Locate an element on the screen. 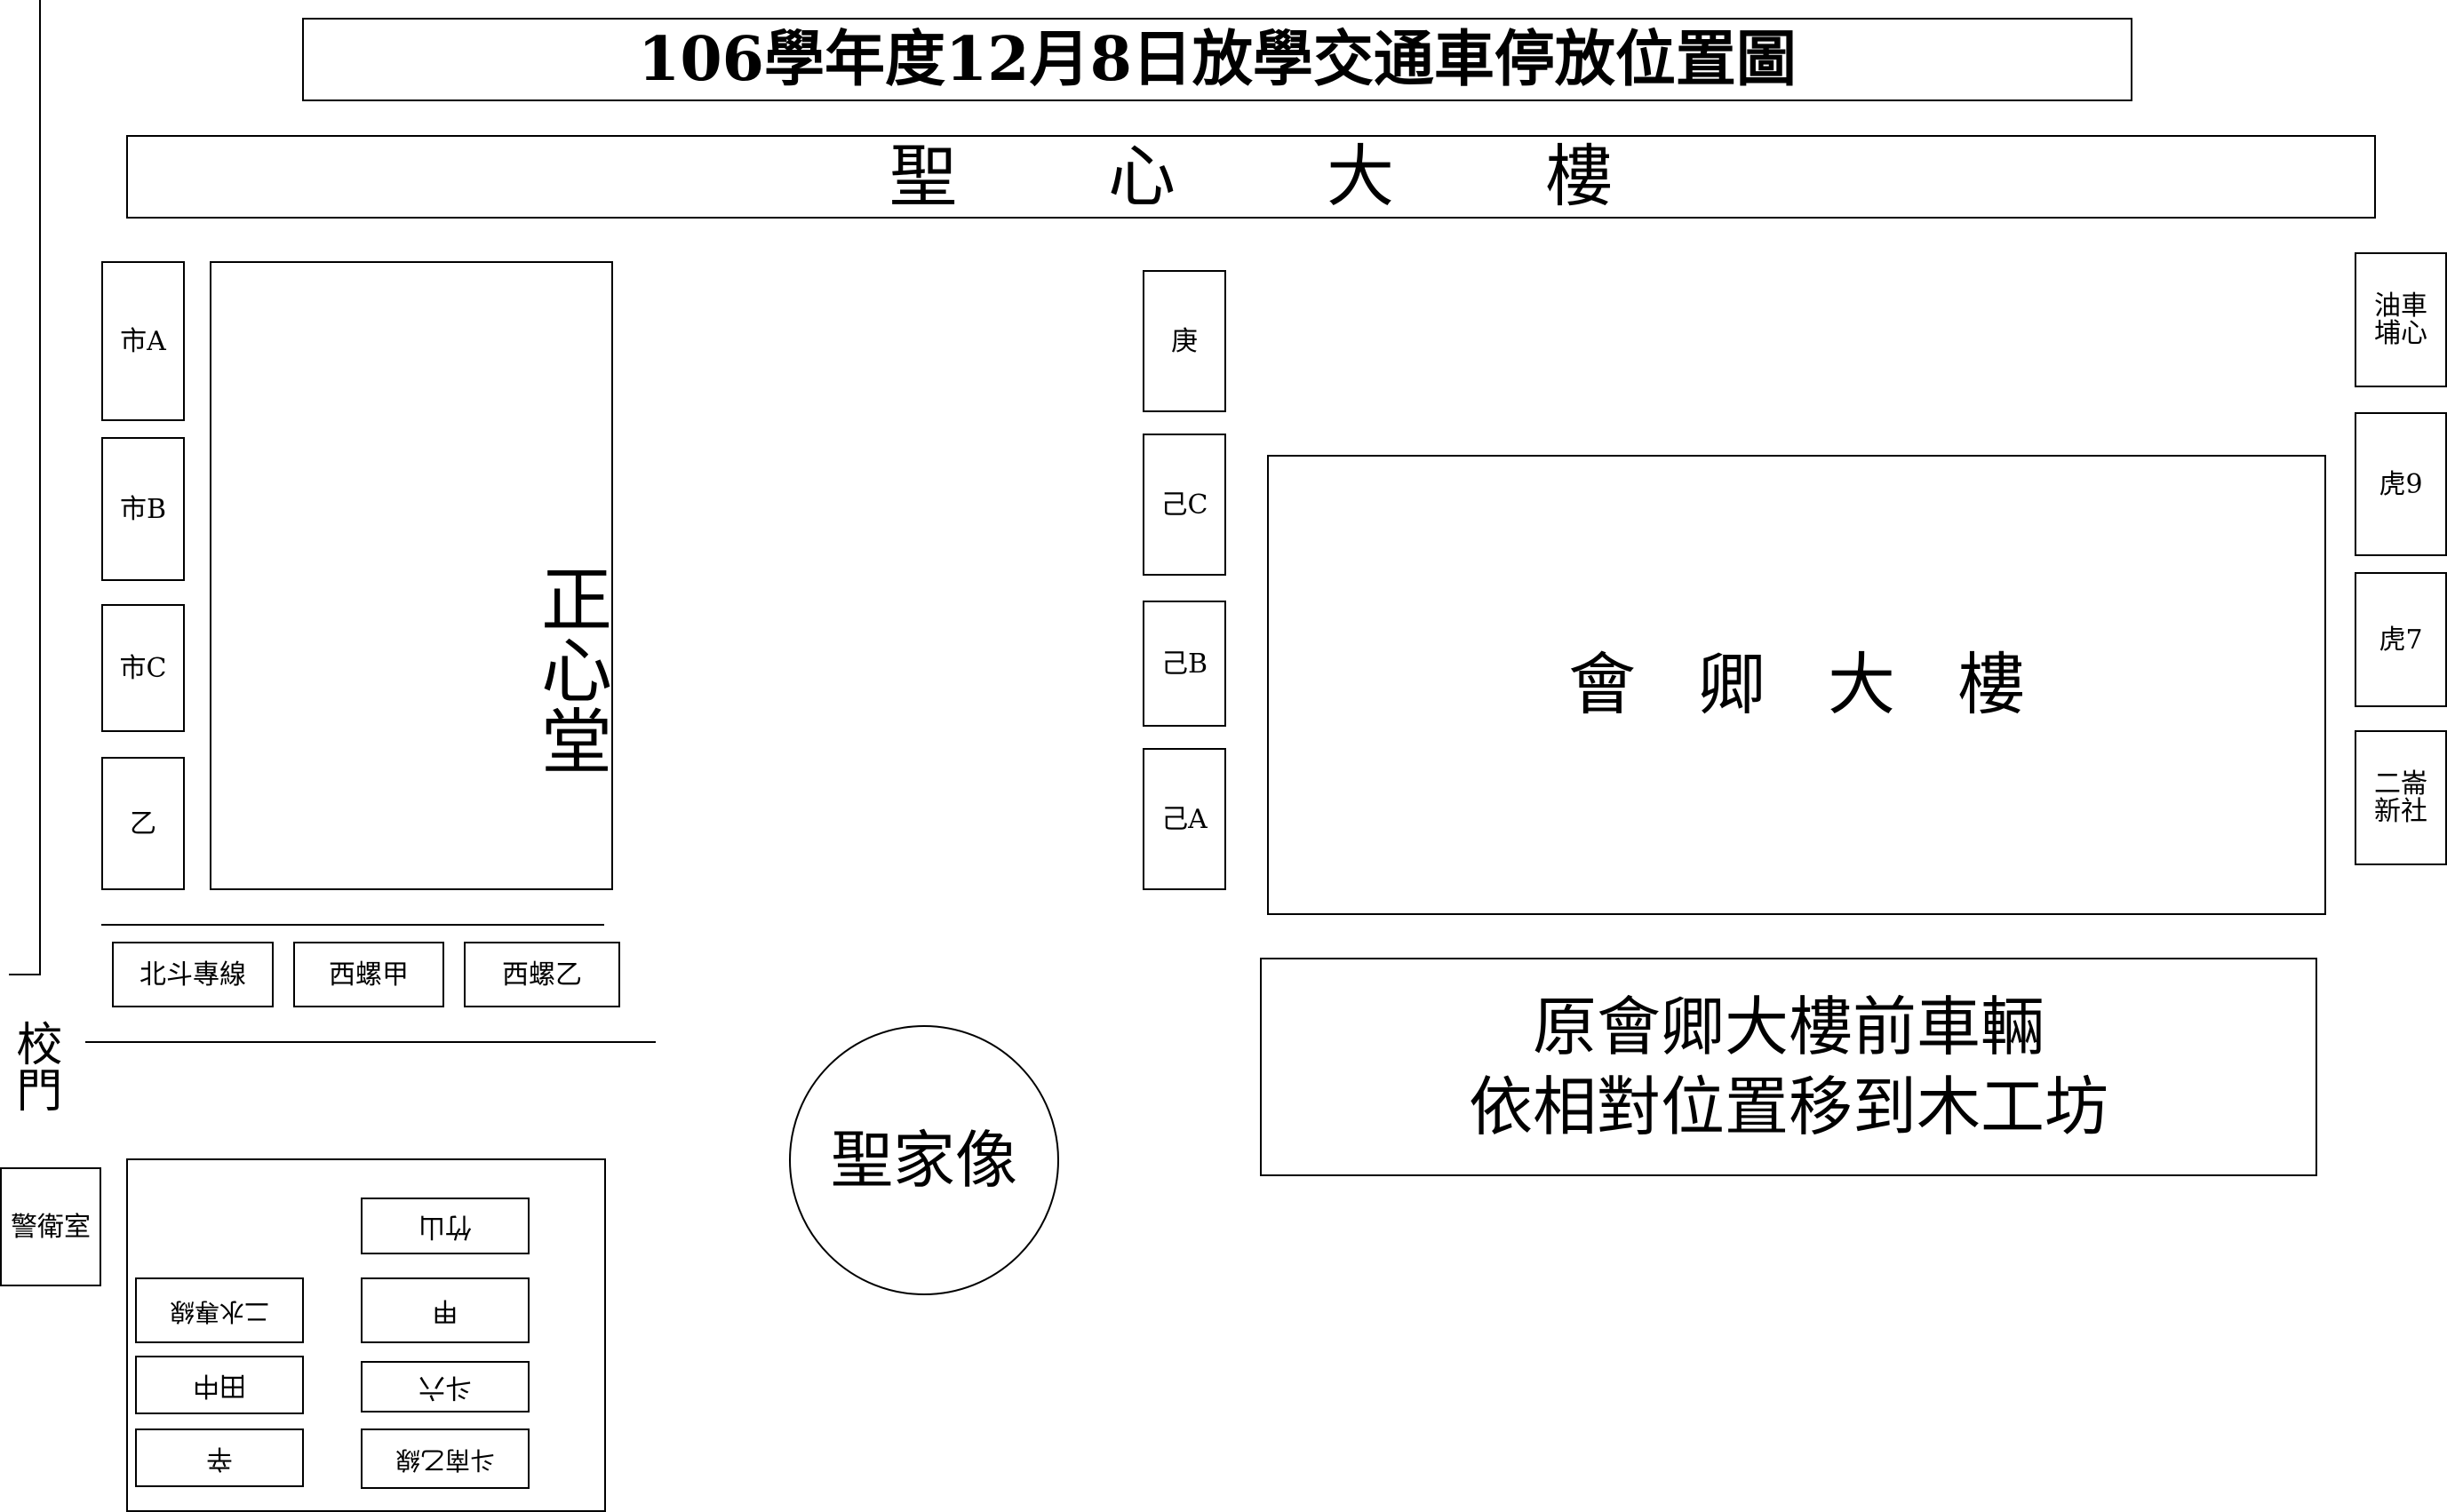  slot-label: 北斗專線 is located at coordinates (192, 975).